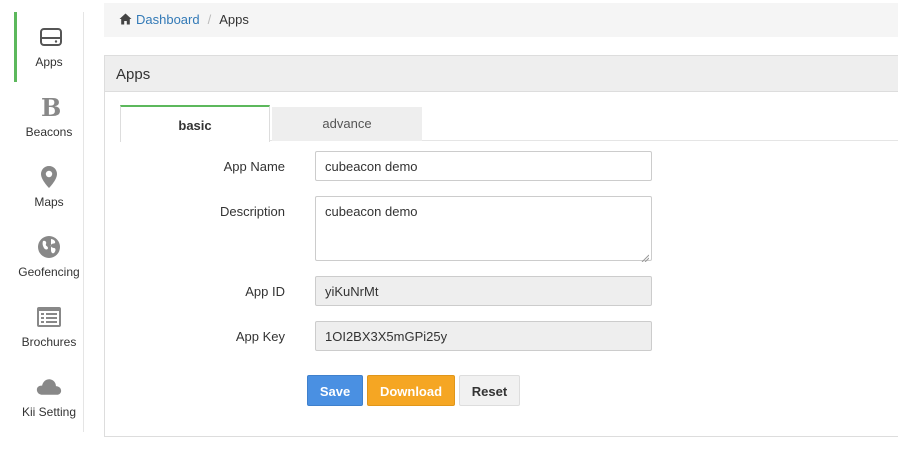  I want to click on app-name-input: cubeacon demo, so click(483, 166).